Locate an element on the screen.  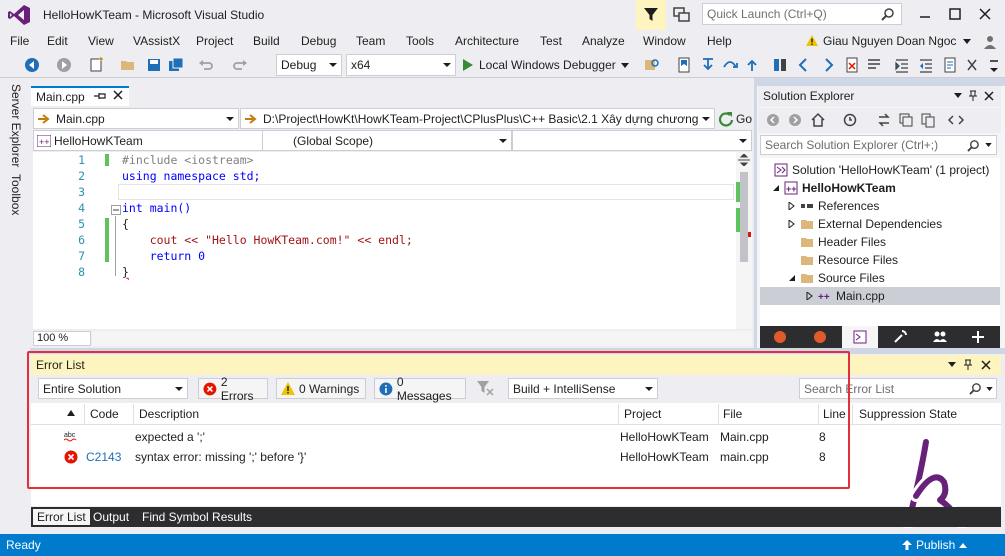
outdent-icon is located at coordinates (926, 65).